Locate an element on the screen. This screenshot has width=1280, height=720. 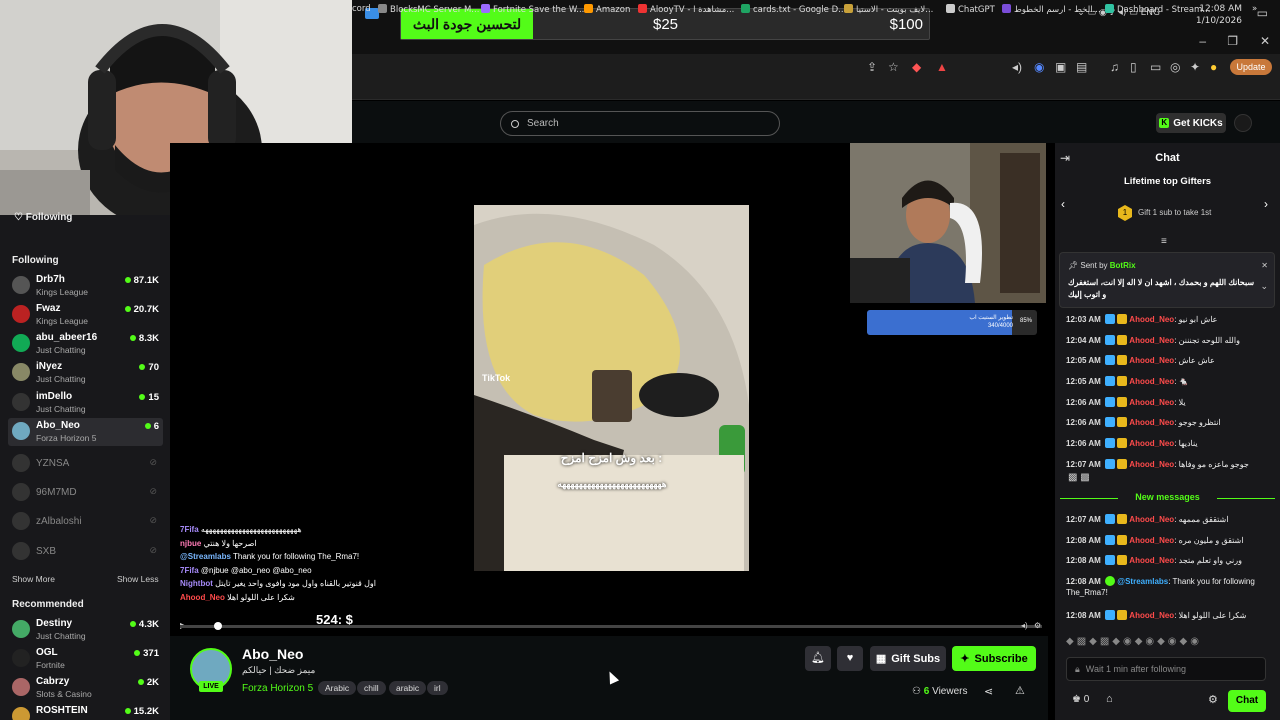
sidebar-channel-offline: 96M7MD ⊘ is located at coordinates (85, 493).